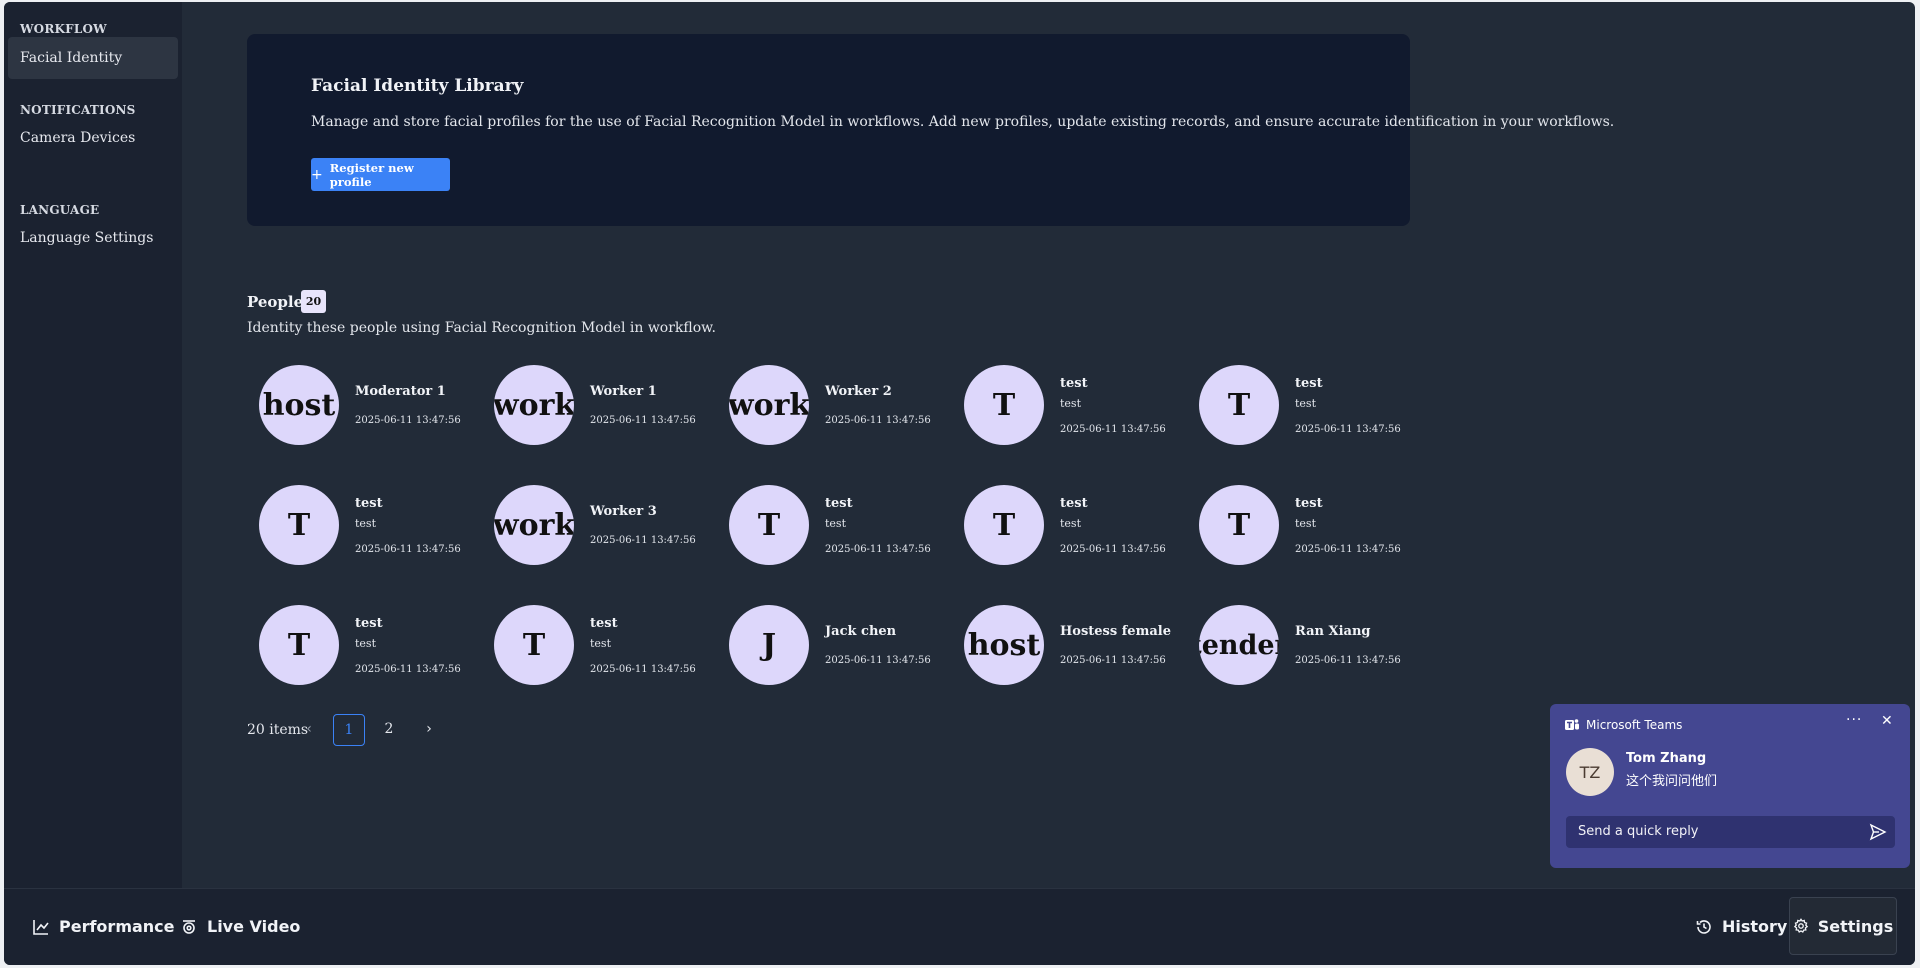  What do you see at coordinates (1730, 832) in the screenshot?
I see `quick-reply-input: Send a quick reply` at bounding box center [1730, 832].